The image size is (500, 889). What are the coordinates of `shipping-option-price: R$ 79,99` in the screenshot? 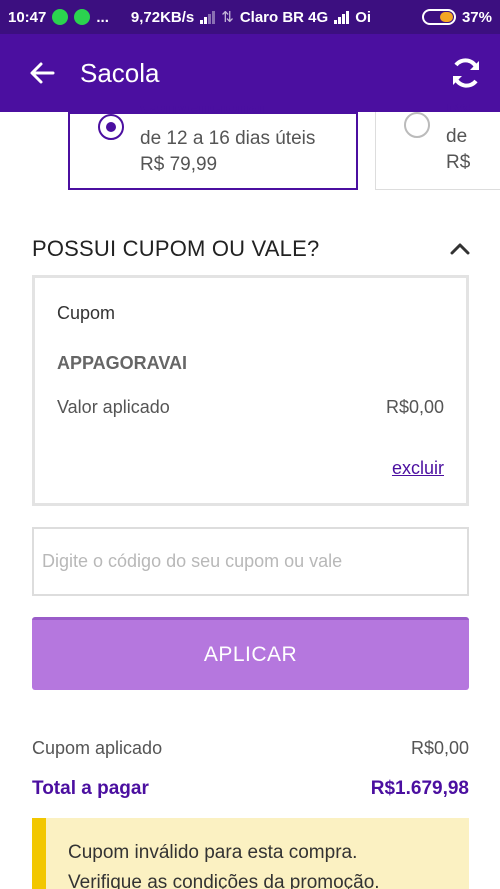 It's located at (179, 164).